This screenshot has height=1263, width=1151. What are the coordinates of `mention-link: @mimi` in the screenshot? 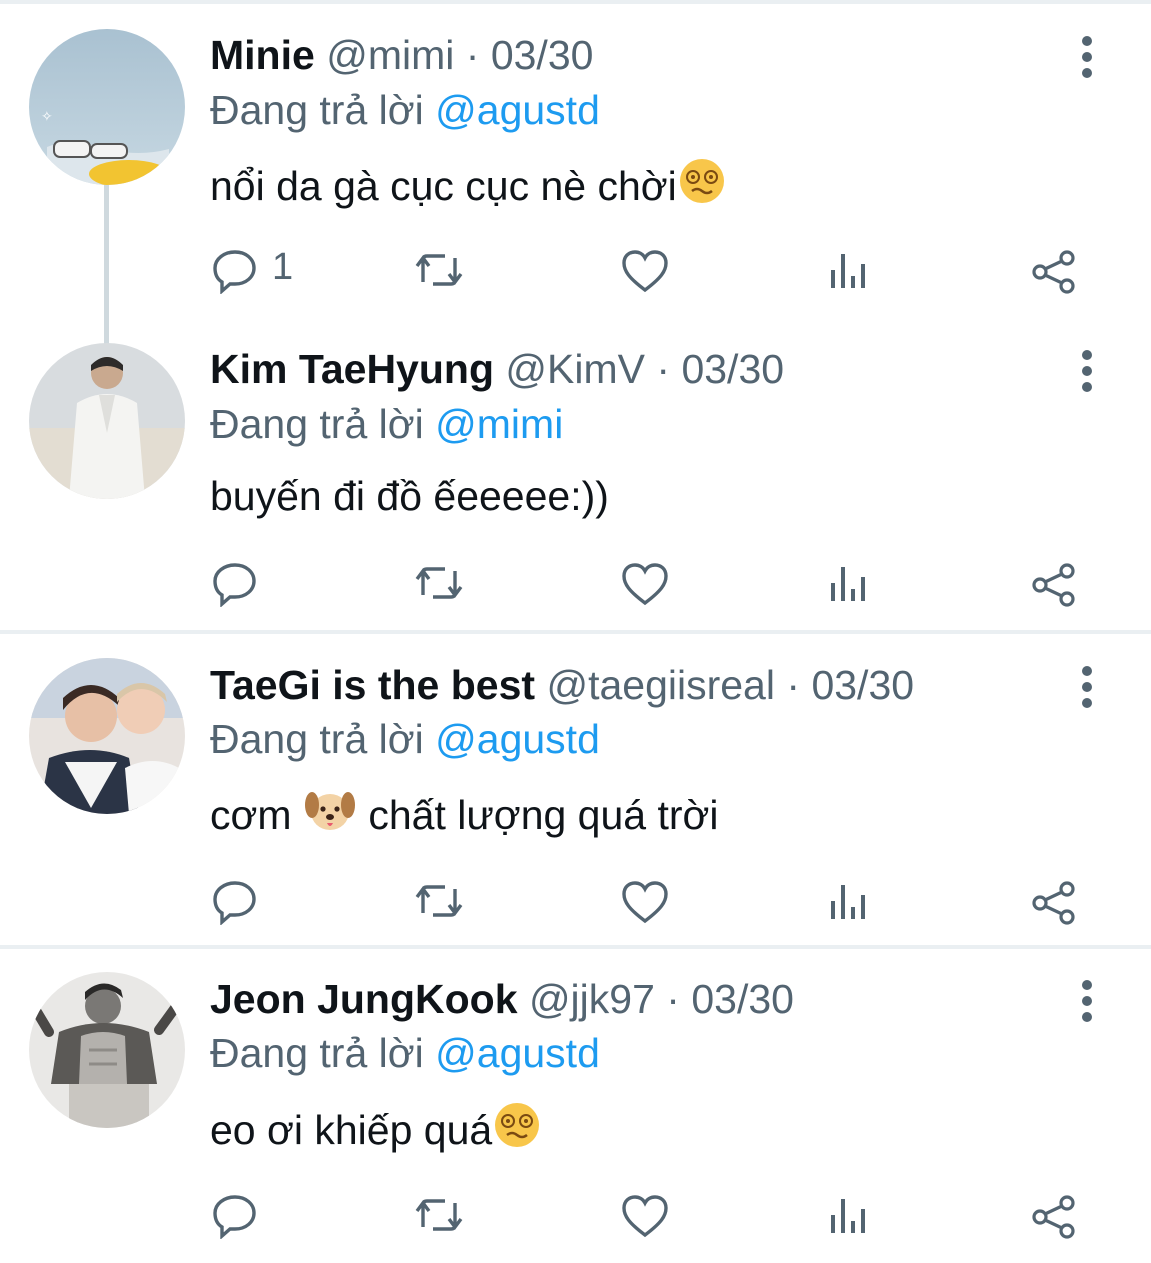 It's located at (499, 424).